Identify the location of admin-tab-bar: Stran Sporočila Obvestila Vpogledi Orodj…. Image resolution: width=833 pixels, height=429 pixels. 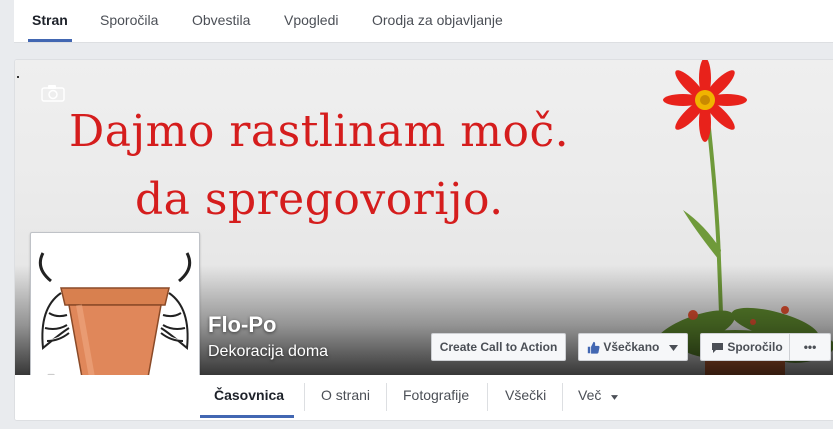
(423, 21).